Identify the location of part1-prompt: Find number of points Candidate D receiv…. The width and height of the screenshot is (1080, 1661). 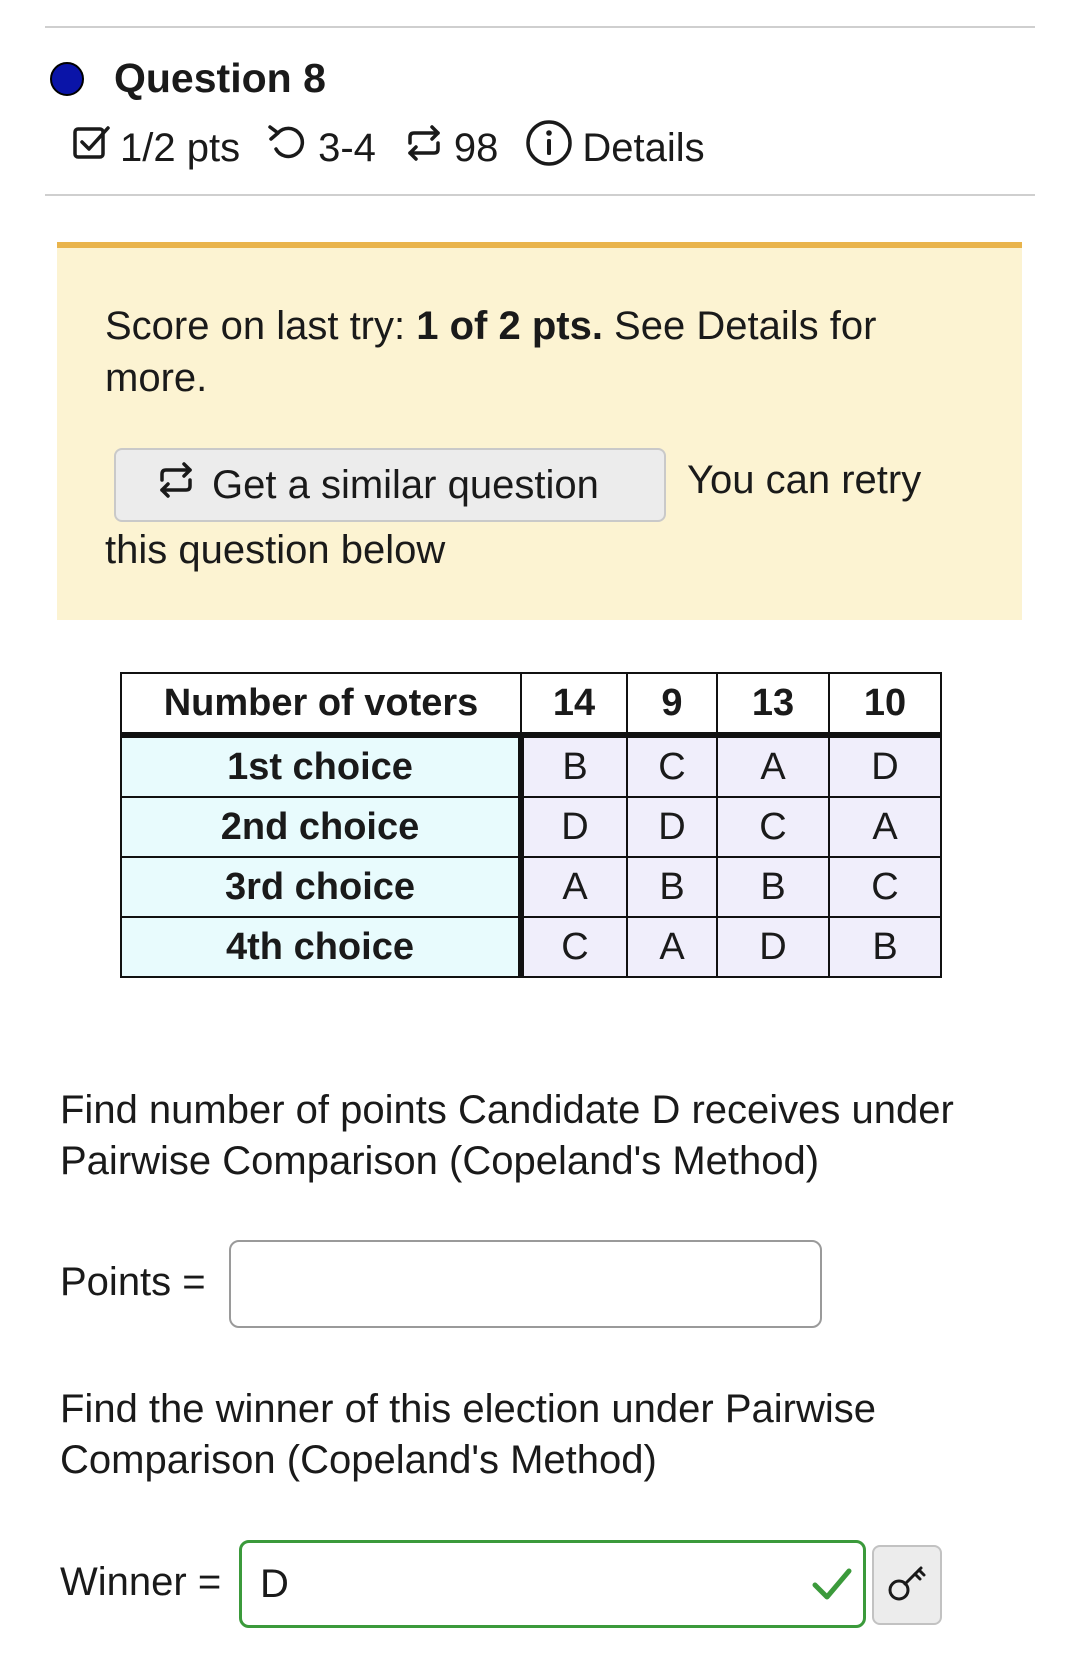
(507, 1135).